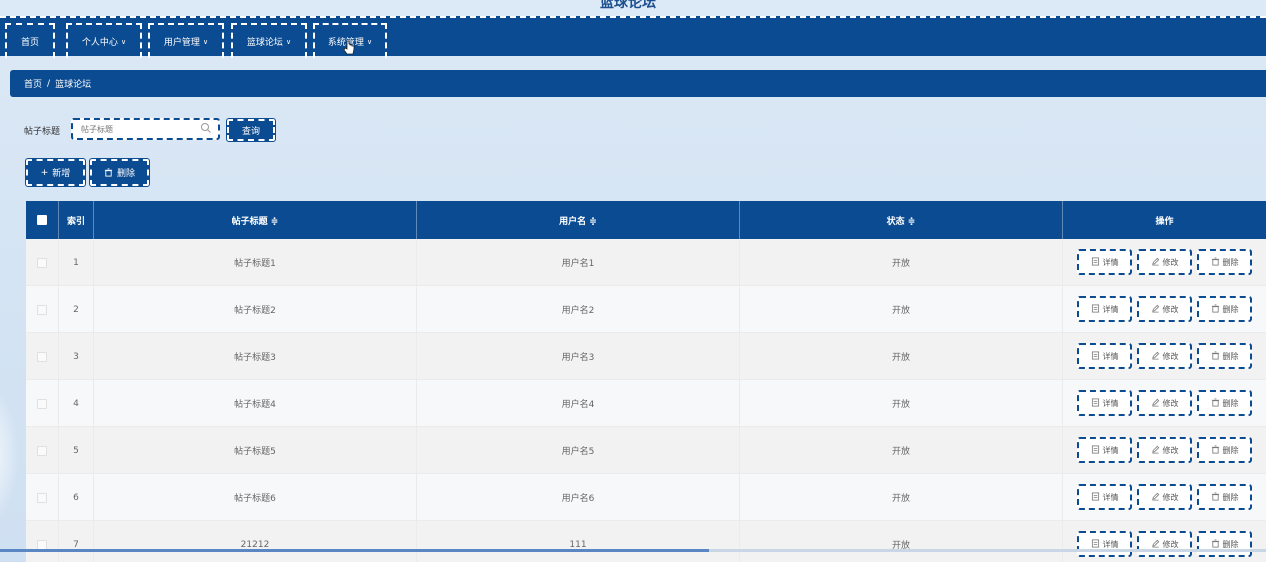 The height and width of the screenshot is (562, 1266). I want to click on breadcrumb-current: 篮球论坛, so click(73, 85).